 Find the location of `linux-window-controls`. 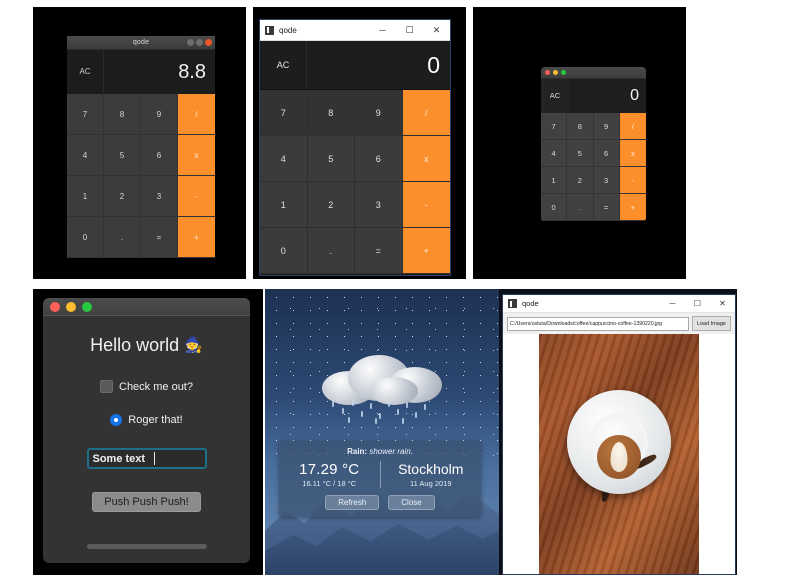

linux-window-controls is located at coordinates (199, 42).